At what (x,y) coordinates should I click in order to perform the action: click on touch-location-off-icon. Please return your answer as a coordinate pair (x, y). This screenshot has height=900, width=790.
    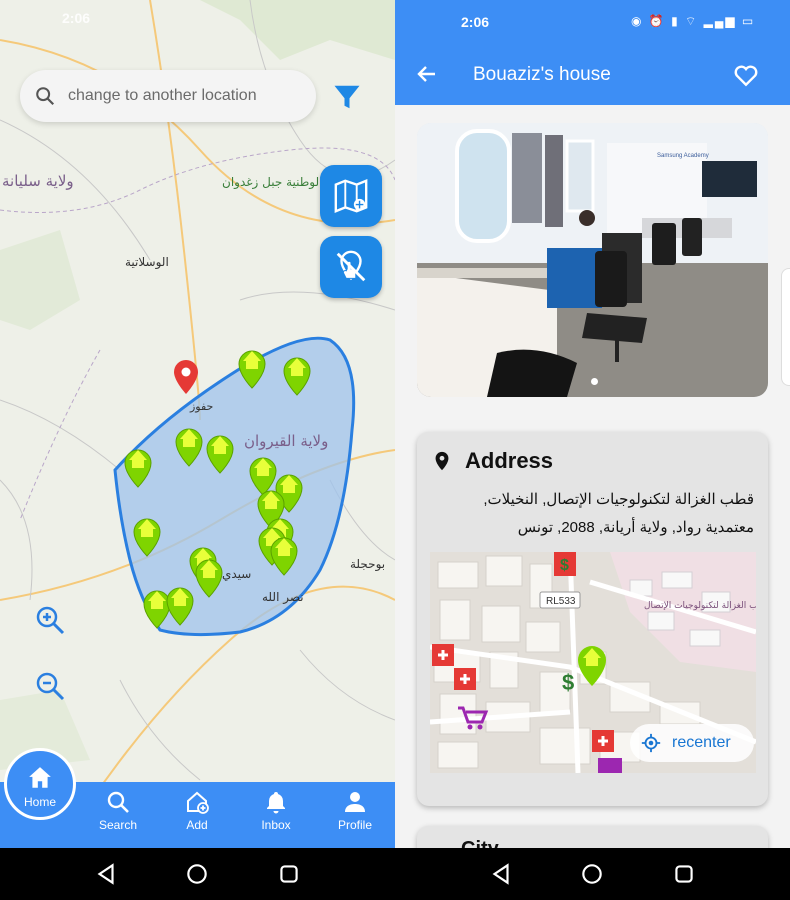
    Looking at the image, I should click on (351, 266).